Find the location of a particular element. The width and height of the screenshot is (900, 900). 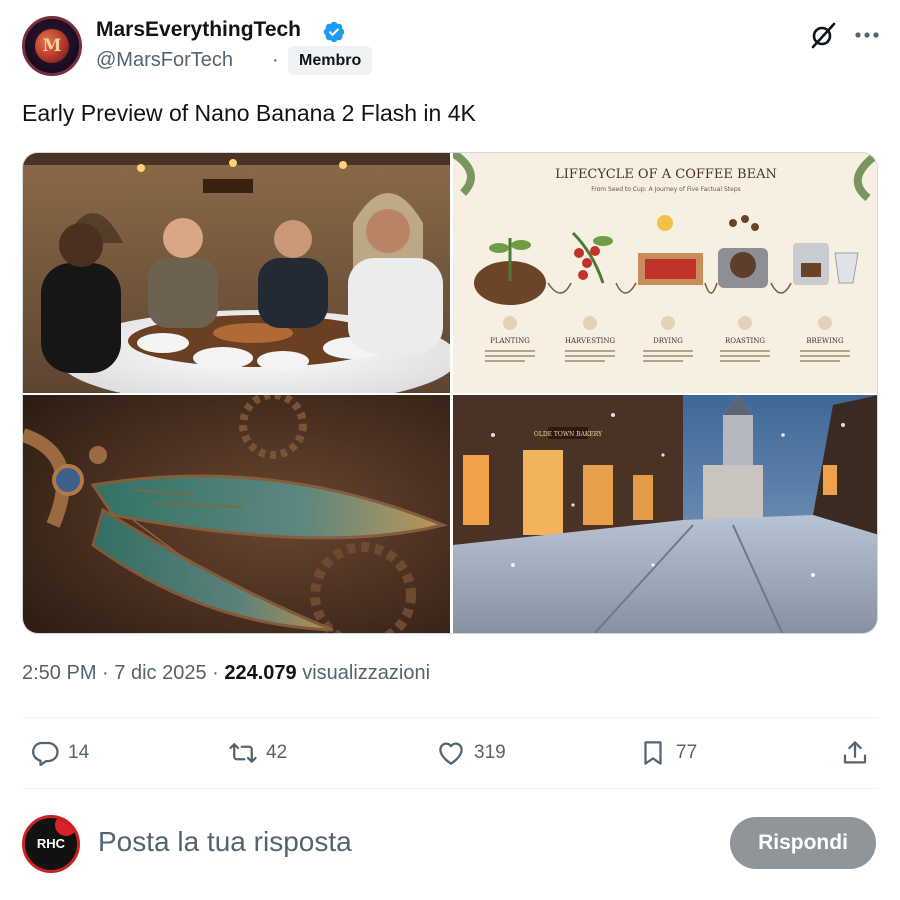

media-image-snowy-street: OLDE TOWN BAKERY is located at coordinates (665, 514).